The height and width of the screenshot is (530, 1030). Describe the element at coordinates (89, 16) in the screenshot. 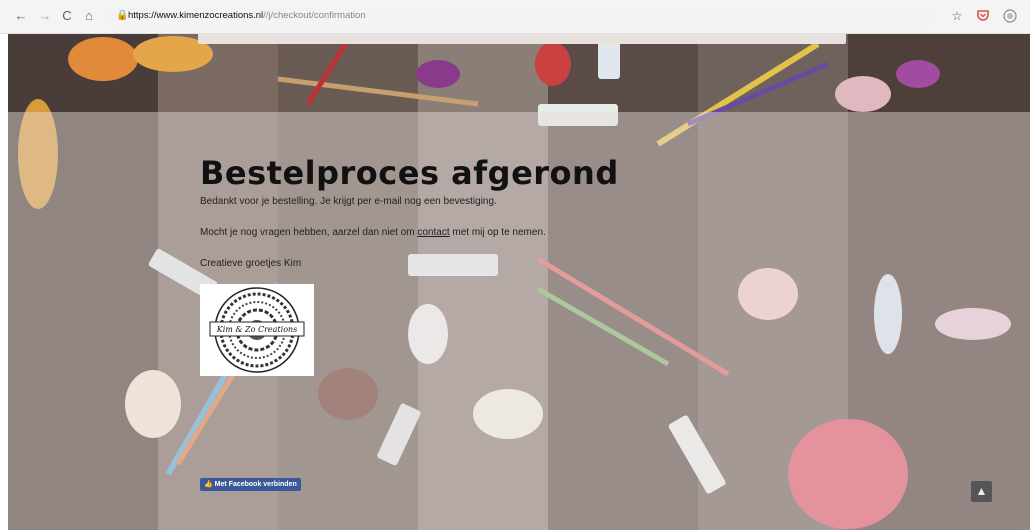

I see `home-icon: ⌂` at that location.